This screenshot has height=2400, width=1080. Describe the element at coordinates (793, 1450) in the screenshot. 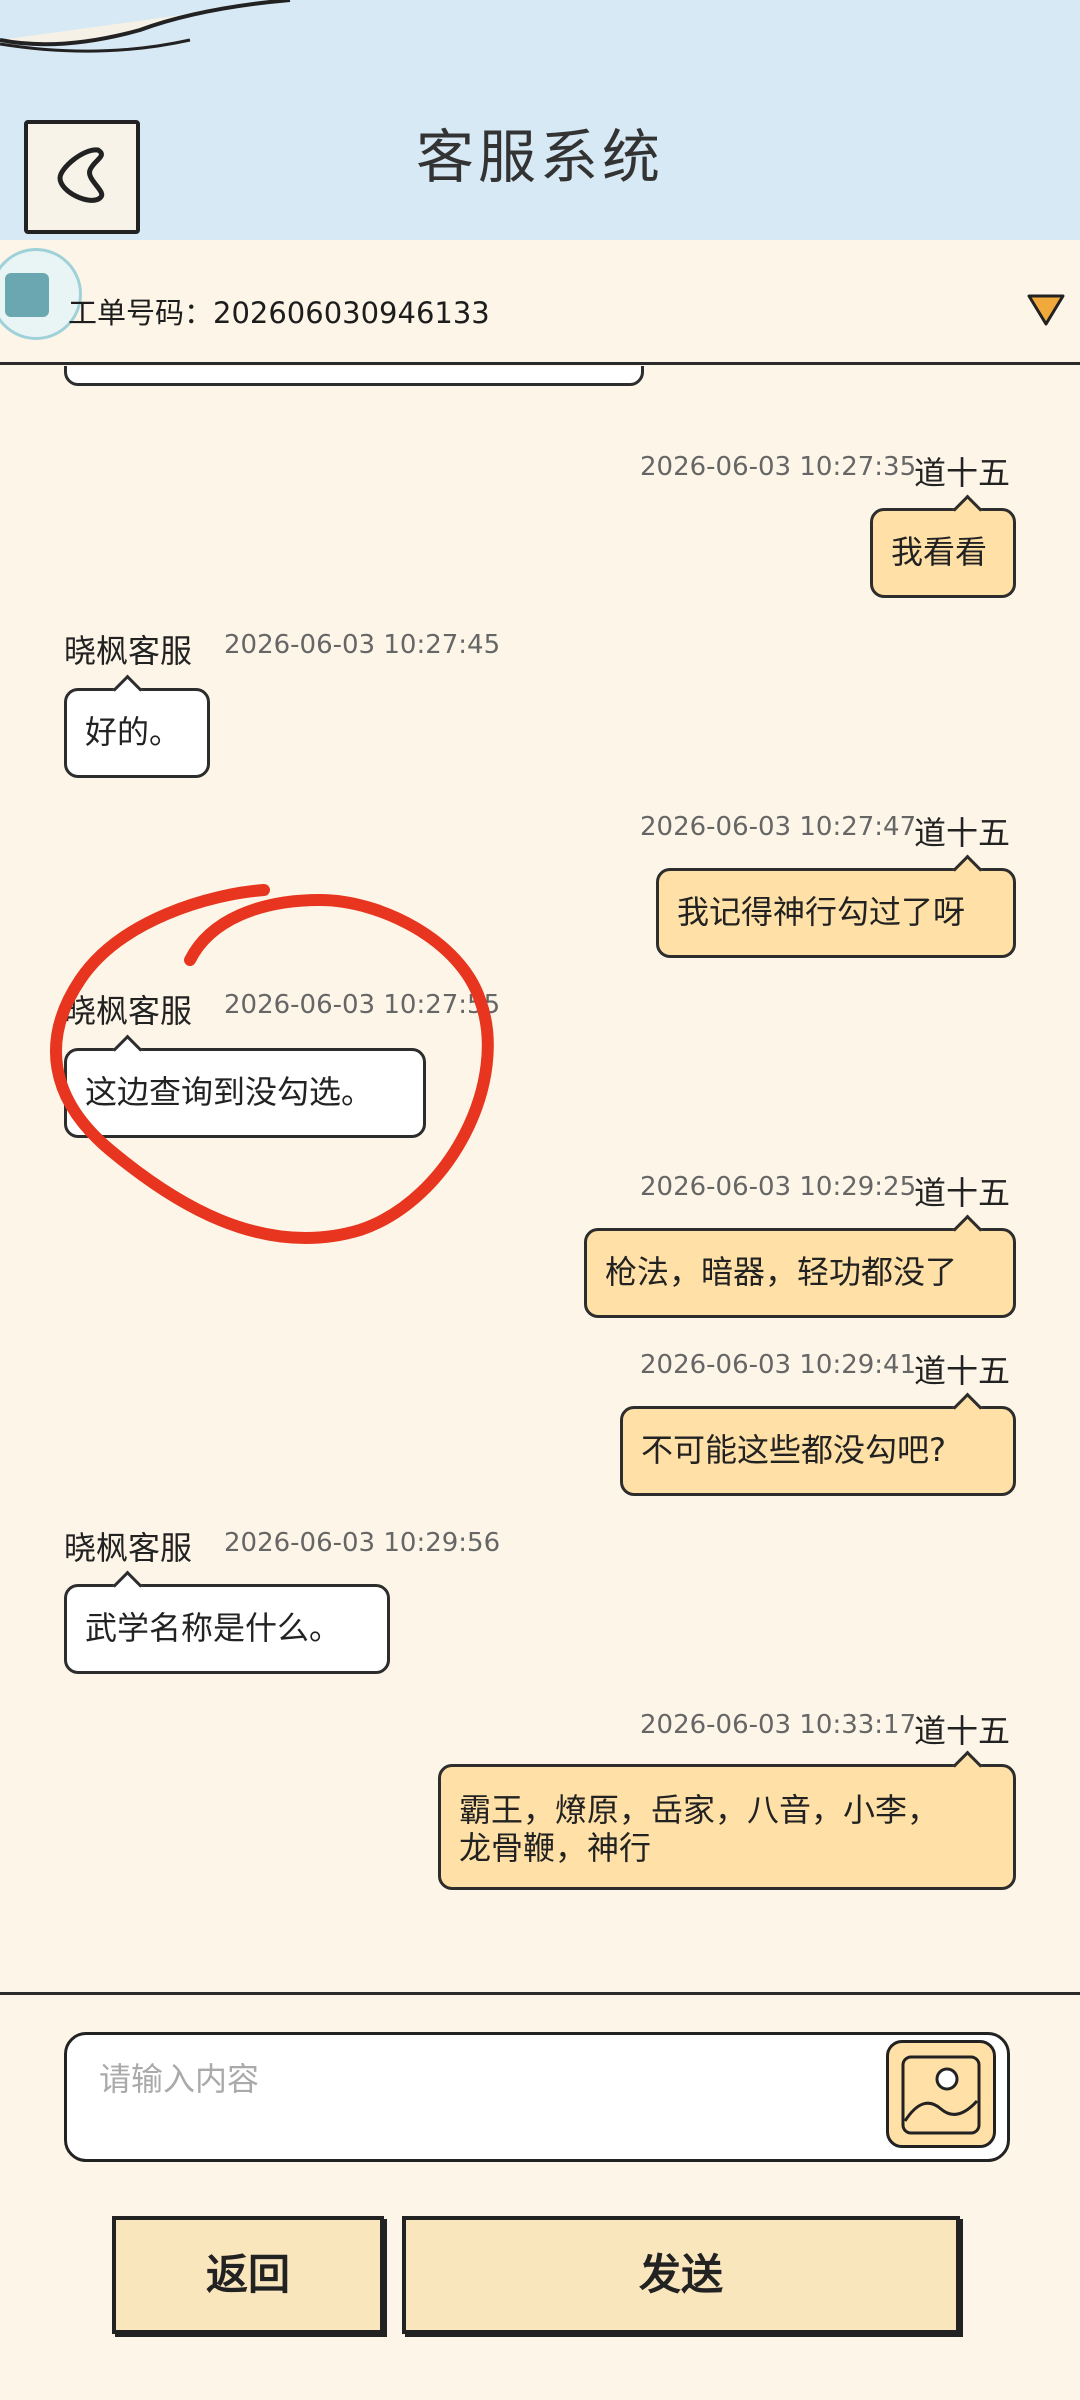

I see `message-text: 不可能这些都没勾吧?` at that location.